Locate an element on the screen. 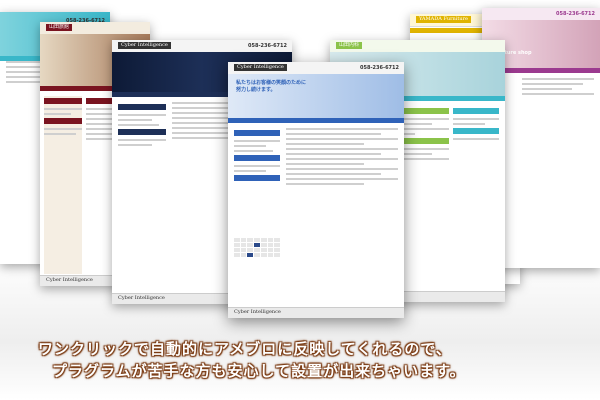 This screenshot has width=600, height=400. hero-copy-line2: 努力し続けます。 is located at coordinates (256, 90).